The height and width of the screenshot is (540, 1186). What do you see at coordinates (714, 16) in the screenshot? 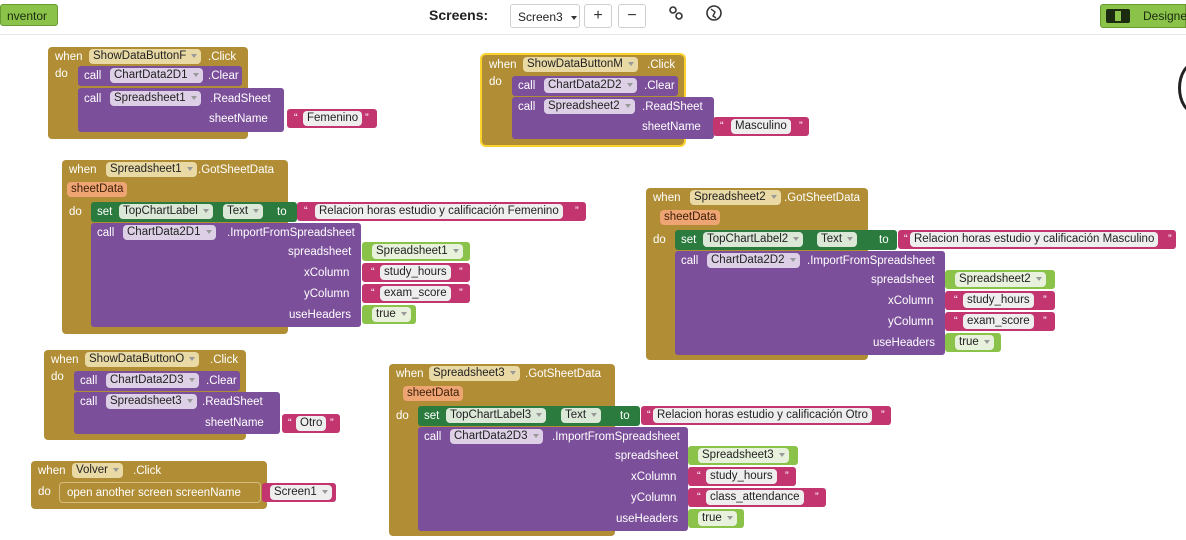
I see `language-button` at bounding box center [714, 16].